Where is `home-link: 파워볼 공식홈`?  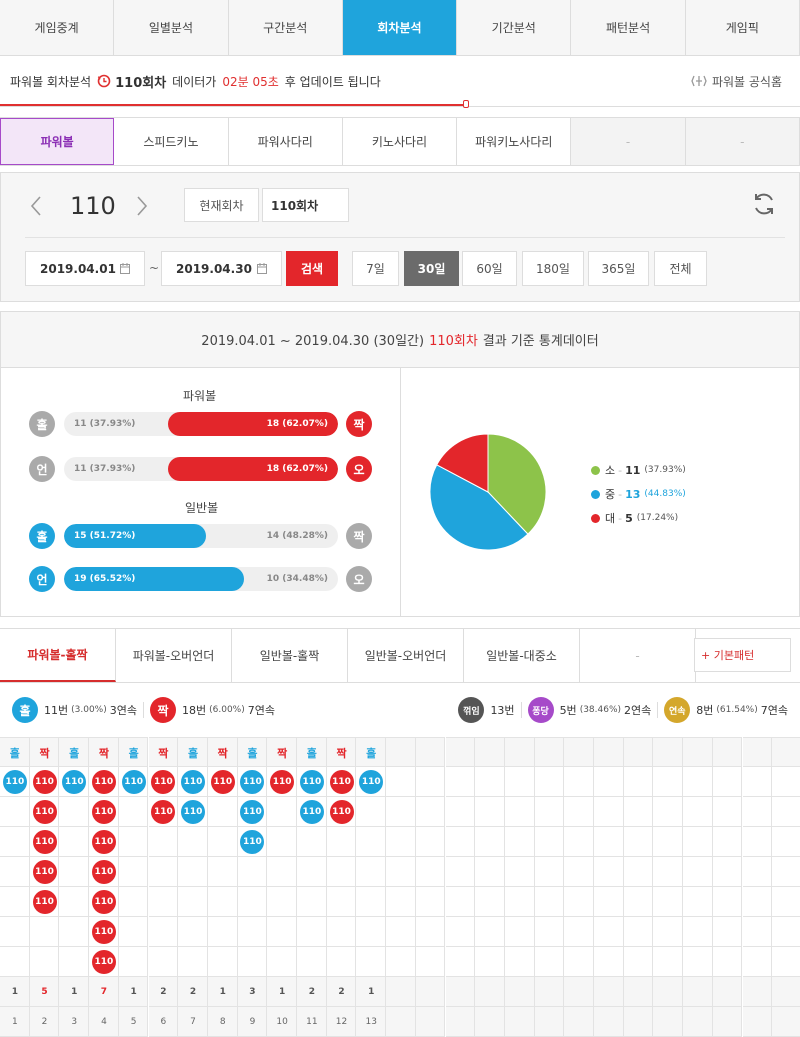
home-link: 파워볼 공식홈 is located at coordinates (736, 81).